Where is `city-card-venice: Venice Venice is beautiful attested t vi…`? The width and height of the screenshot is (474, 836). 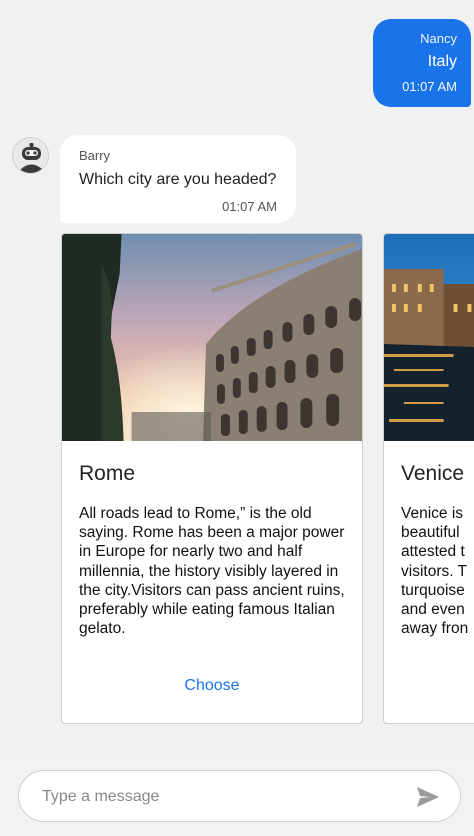 city-card-venice: Venice Venice is beautiful attested t vi… is located at coordinates (428, 478).